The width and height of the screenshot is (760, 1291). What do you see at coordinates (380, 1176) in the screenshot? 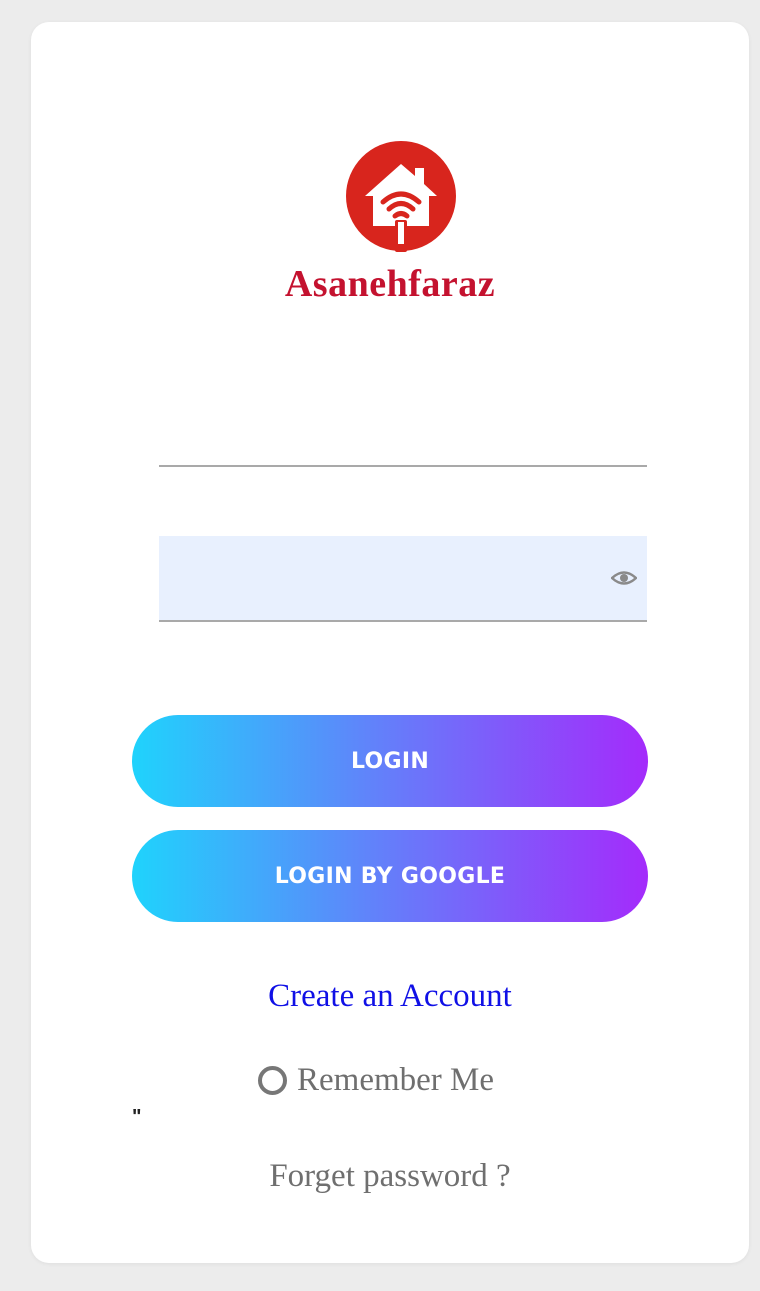
I see `forget-password-link: Forget password ?` at bounding box center [380, 1176].